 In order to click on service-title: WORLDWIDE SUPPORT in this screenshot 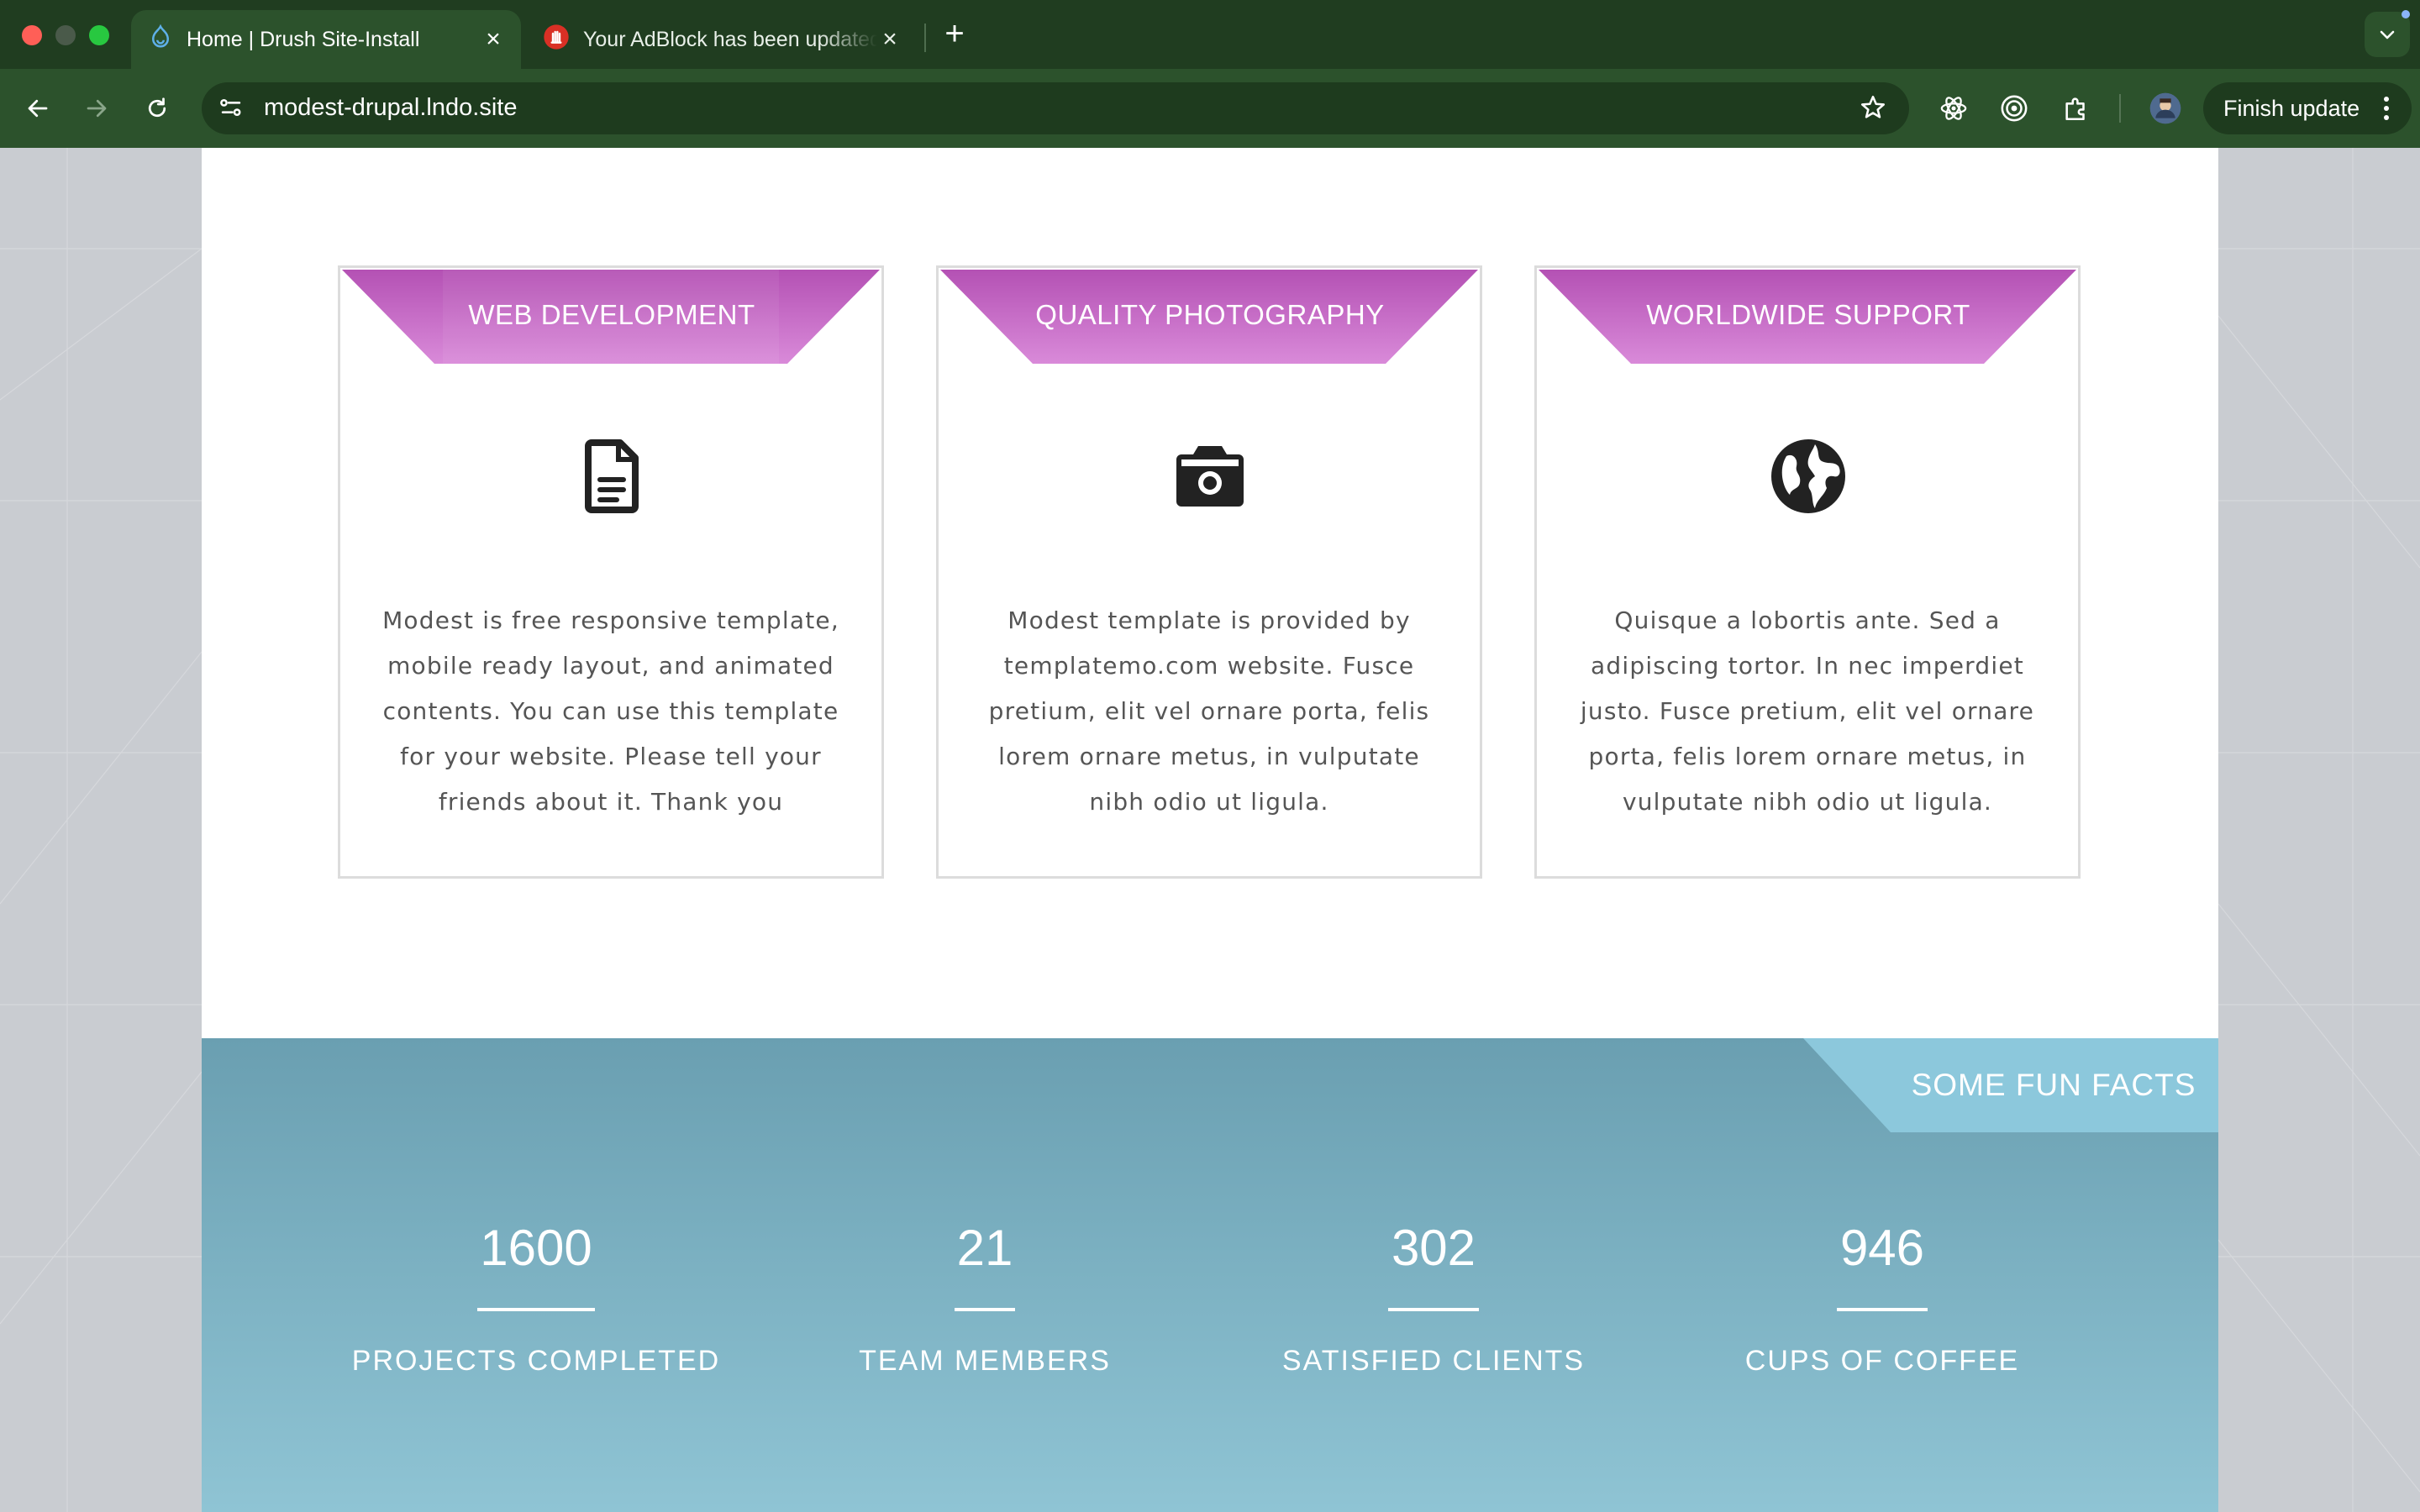, I will do `click(1808, 314)`.